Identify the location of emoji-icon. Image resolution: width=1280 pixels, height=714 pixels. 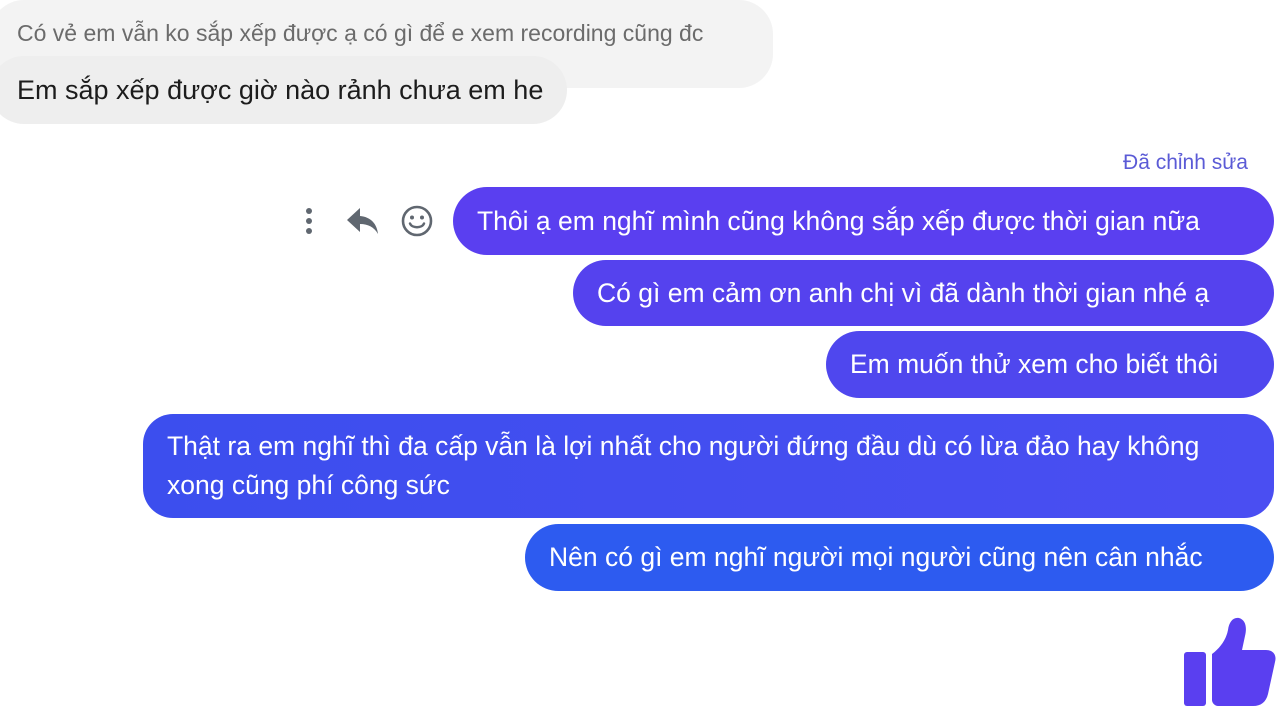
(417, 221).